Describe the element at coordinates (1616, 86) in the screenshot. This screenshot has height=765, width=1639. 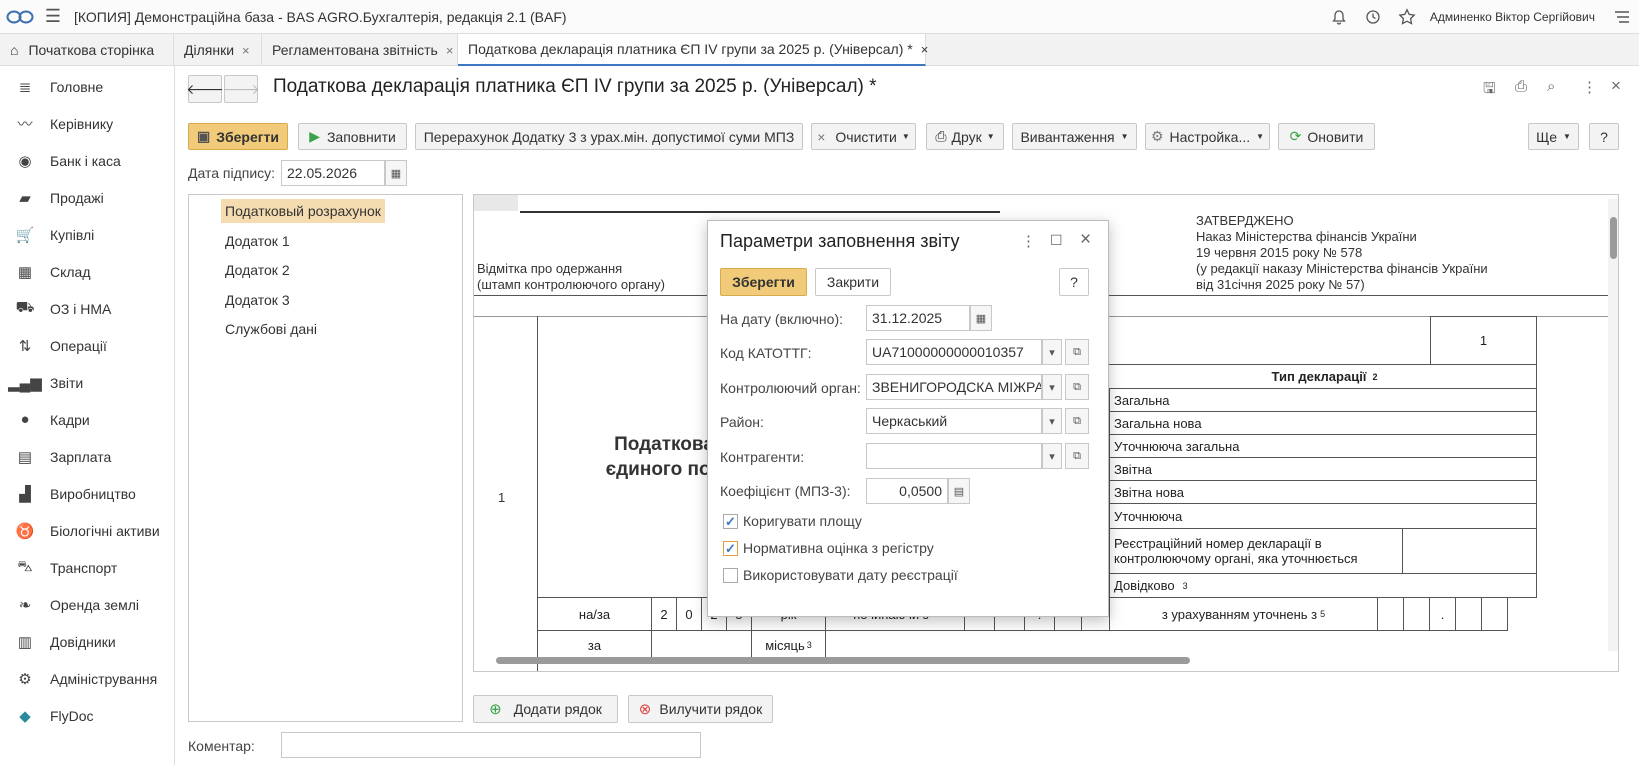
I see `close-form-icon: ×` at that location.